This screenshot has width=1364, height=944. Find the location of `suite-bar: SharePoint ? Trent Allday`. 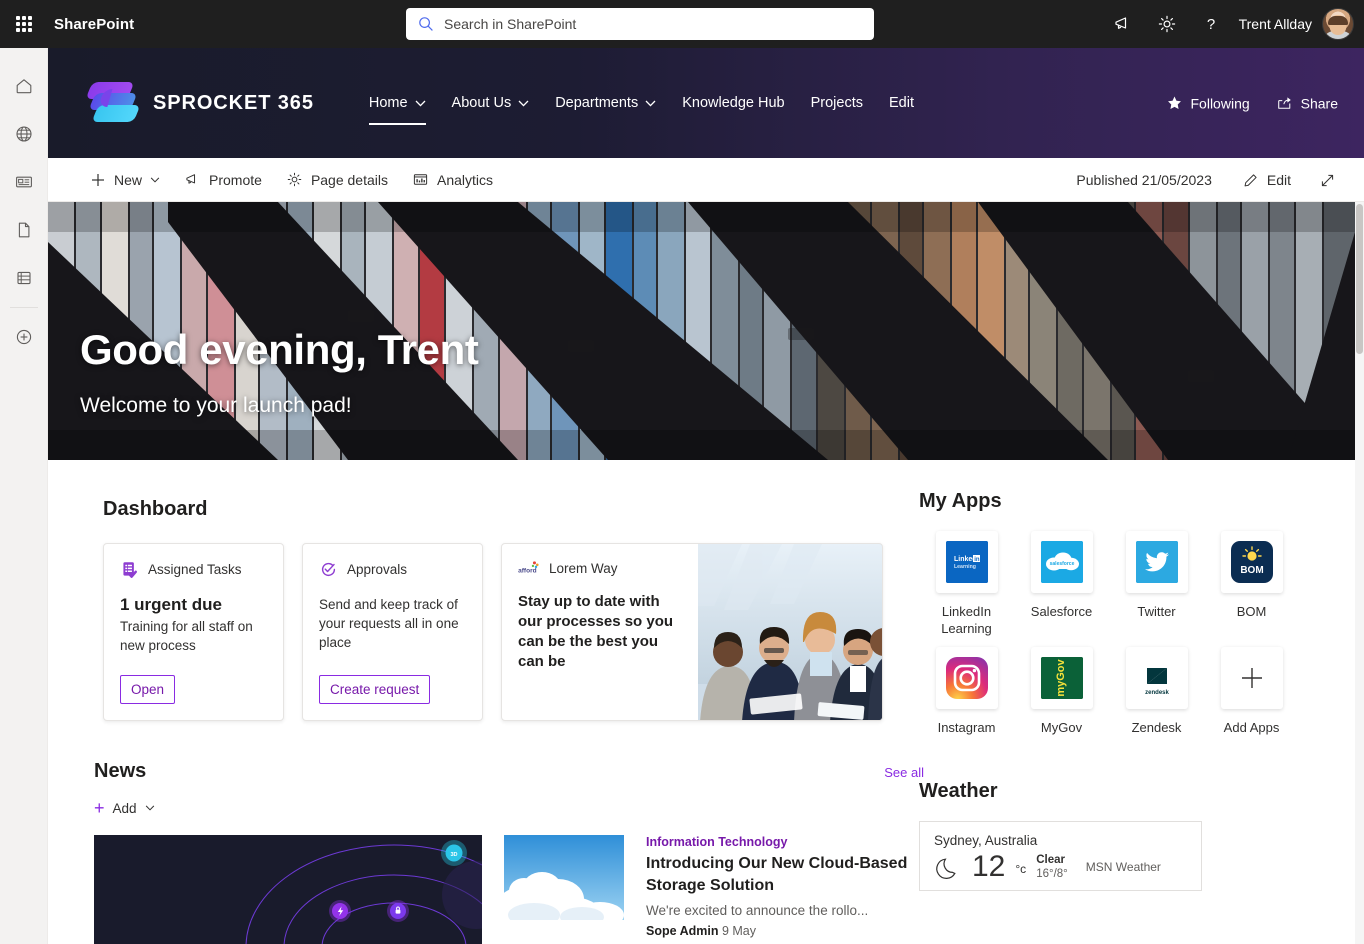

suite-bar: SharePoint ? Trent Allday is located at coordinates (682, 24).